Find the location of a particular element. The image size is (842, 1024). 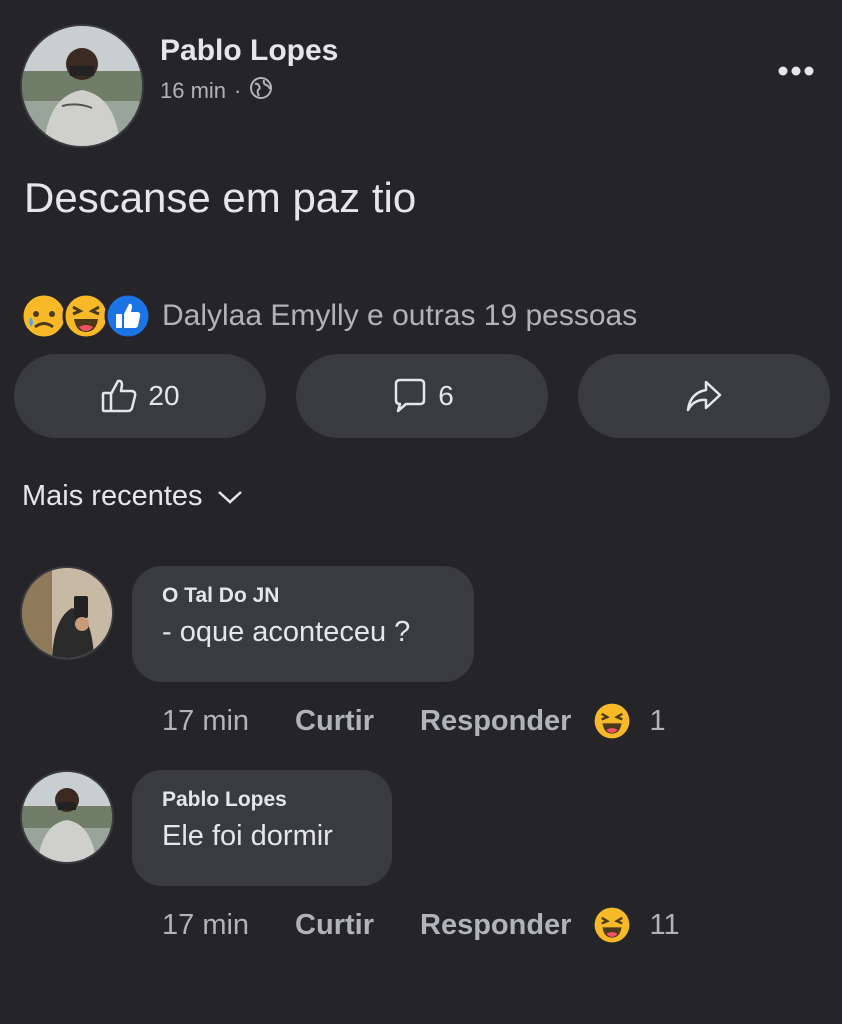

comment-meta: 17 min Curtir Responder 11 is located at coordinates (421, 925).